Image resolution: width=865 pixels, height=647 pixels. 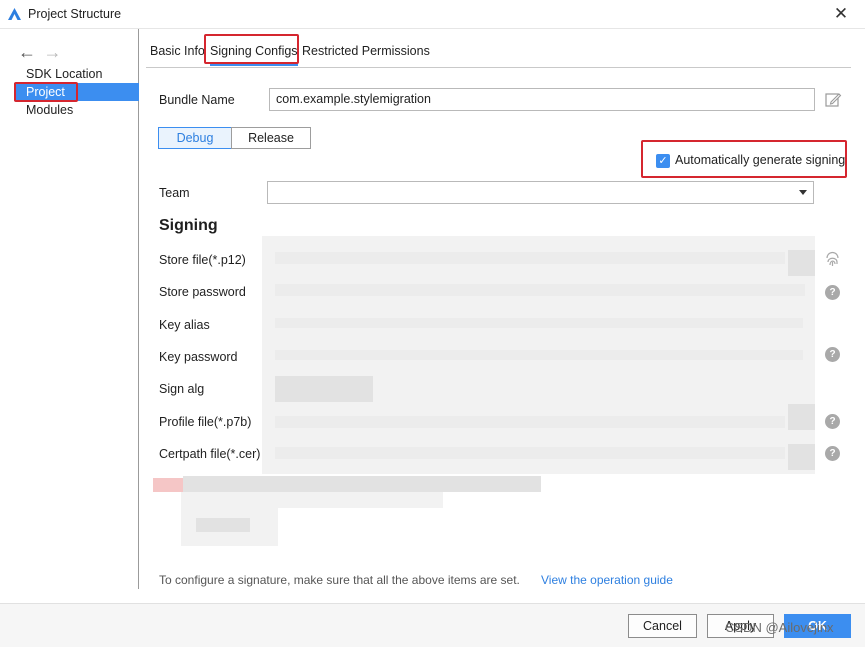 What do you see at coordinates (662, 626) in the screenshot?
I see `cancel-button: Cancel` at bounding box center [662, 626].